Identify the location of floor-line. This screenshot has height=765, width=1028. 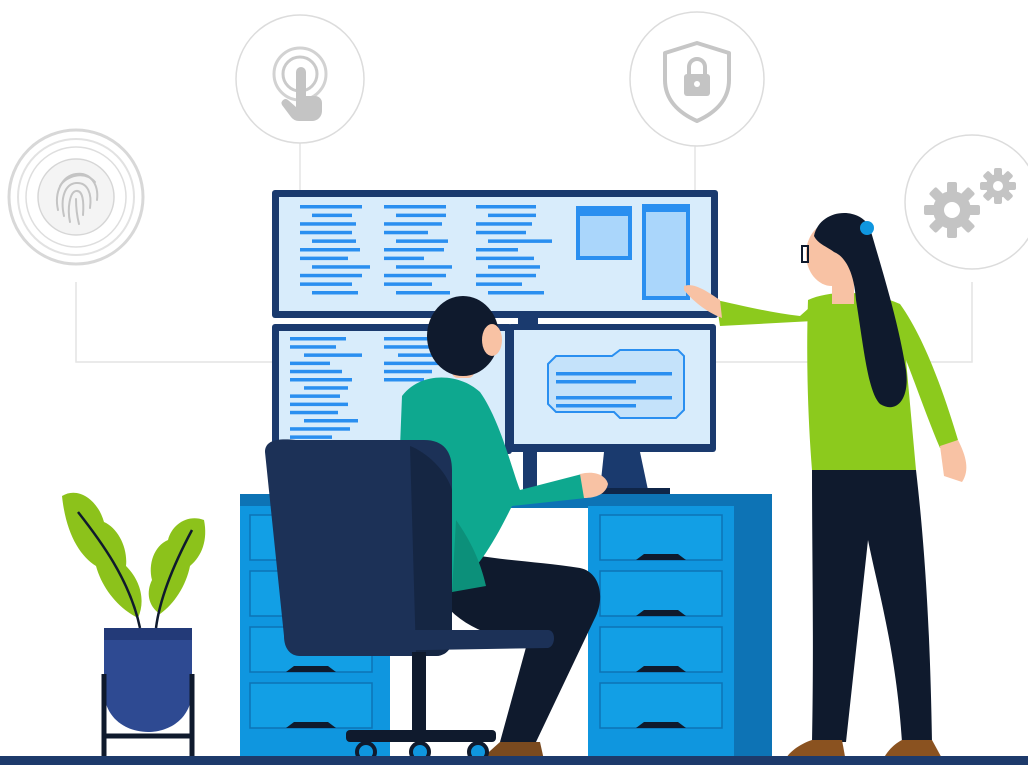
(514, 760).